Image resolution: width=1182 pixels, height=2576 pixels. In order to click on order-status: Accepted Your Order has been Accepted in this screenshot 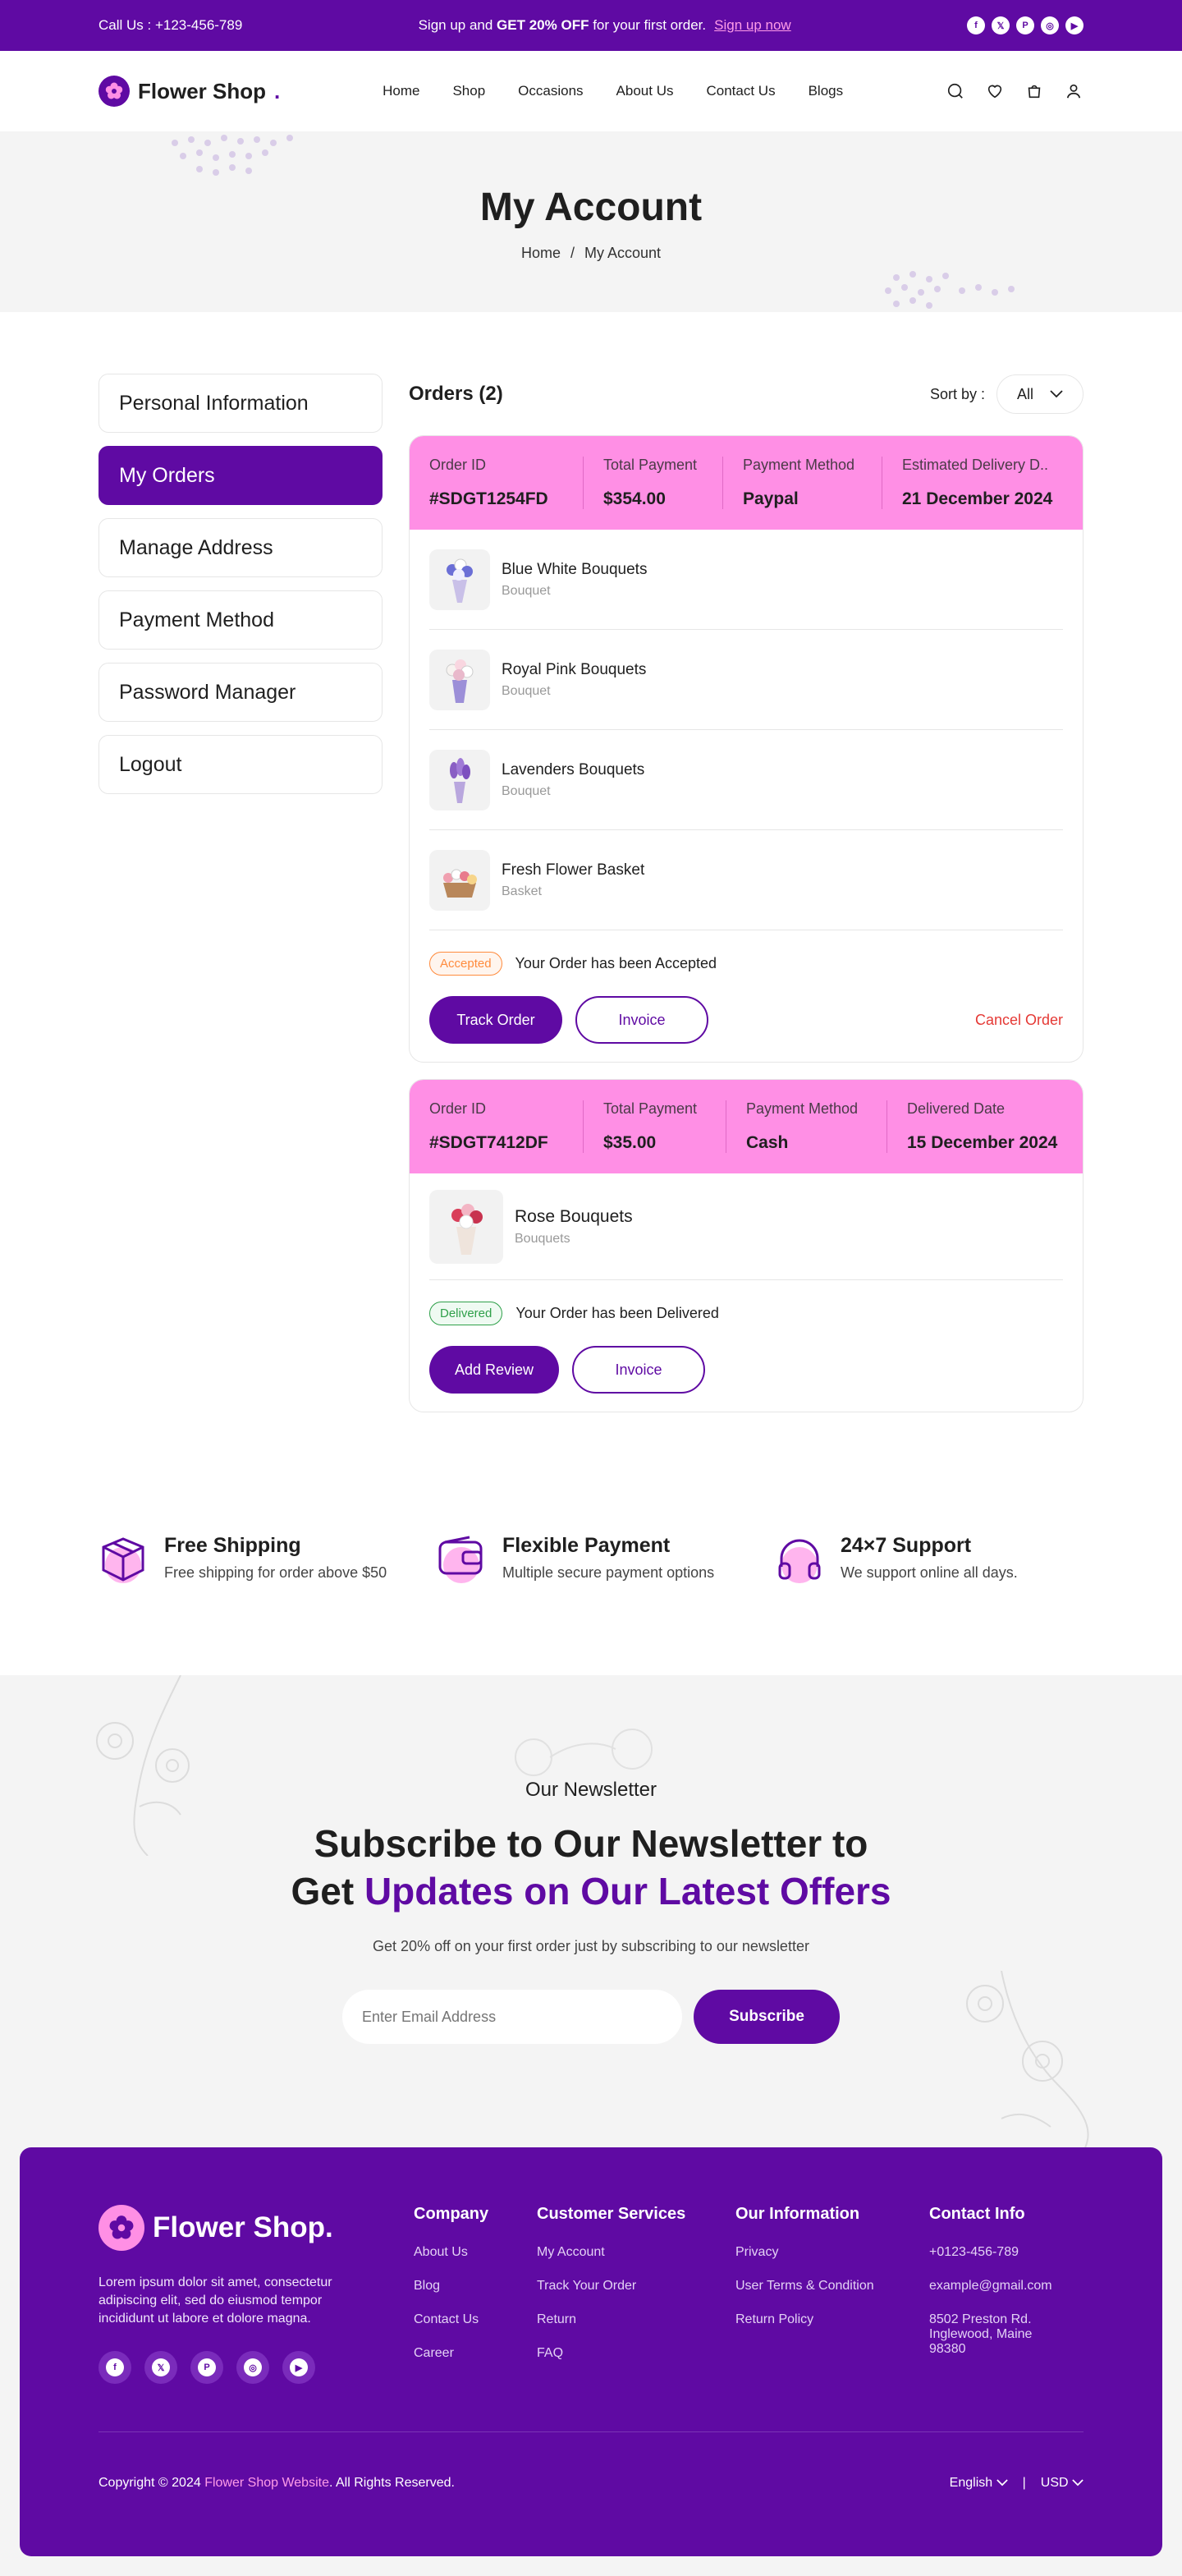, I will do `click(746, 963)`.